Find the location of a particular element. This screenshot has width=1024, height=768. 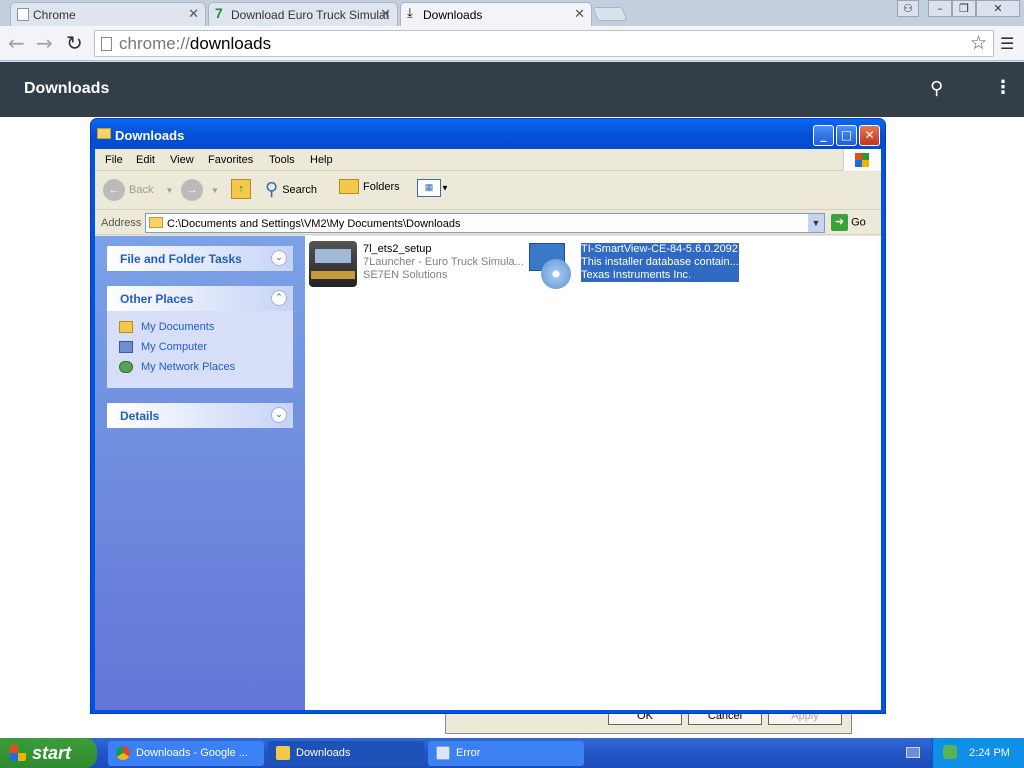

link-my-computer: My Computer is located at coordinates (163, 347).